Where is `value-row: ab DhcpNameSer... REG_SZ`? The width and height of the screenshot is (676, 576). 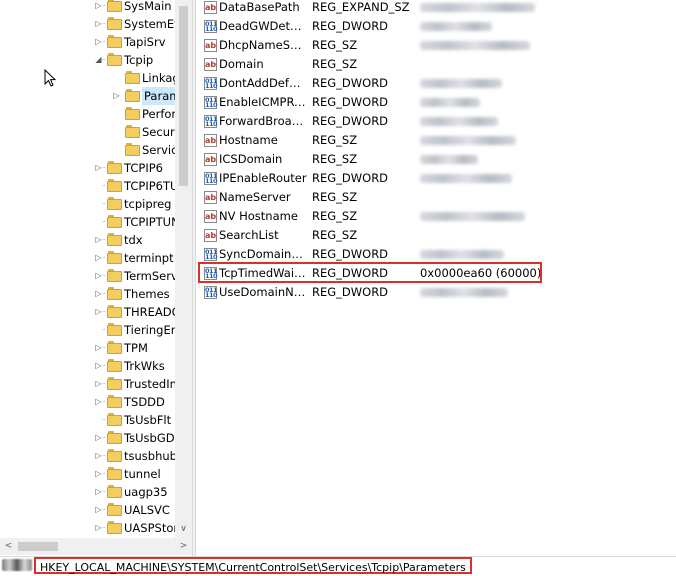 value-row: ab DhcpNameSer... REG_SZ is located at coordinates (435, 45).